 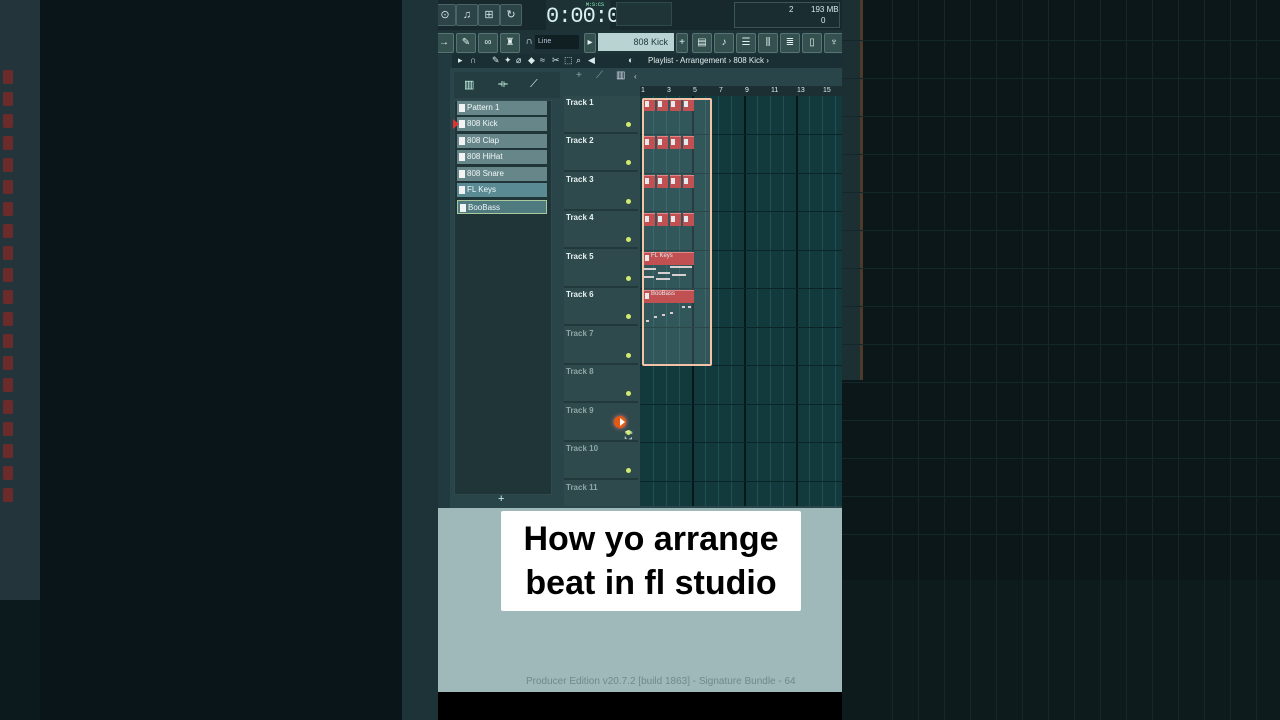 What do you see at coordinates (741, 404) in the screenshot?
I see `grid-row-line` at bounding box center [741, 404].